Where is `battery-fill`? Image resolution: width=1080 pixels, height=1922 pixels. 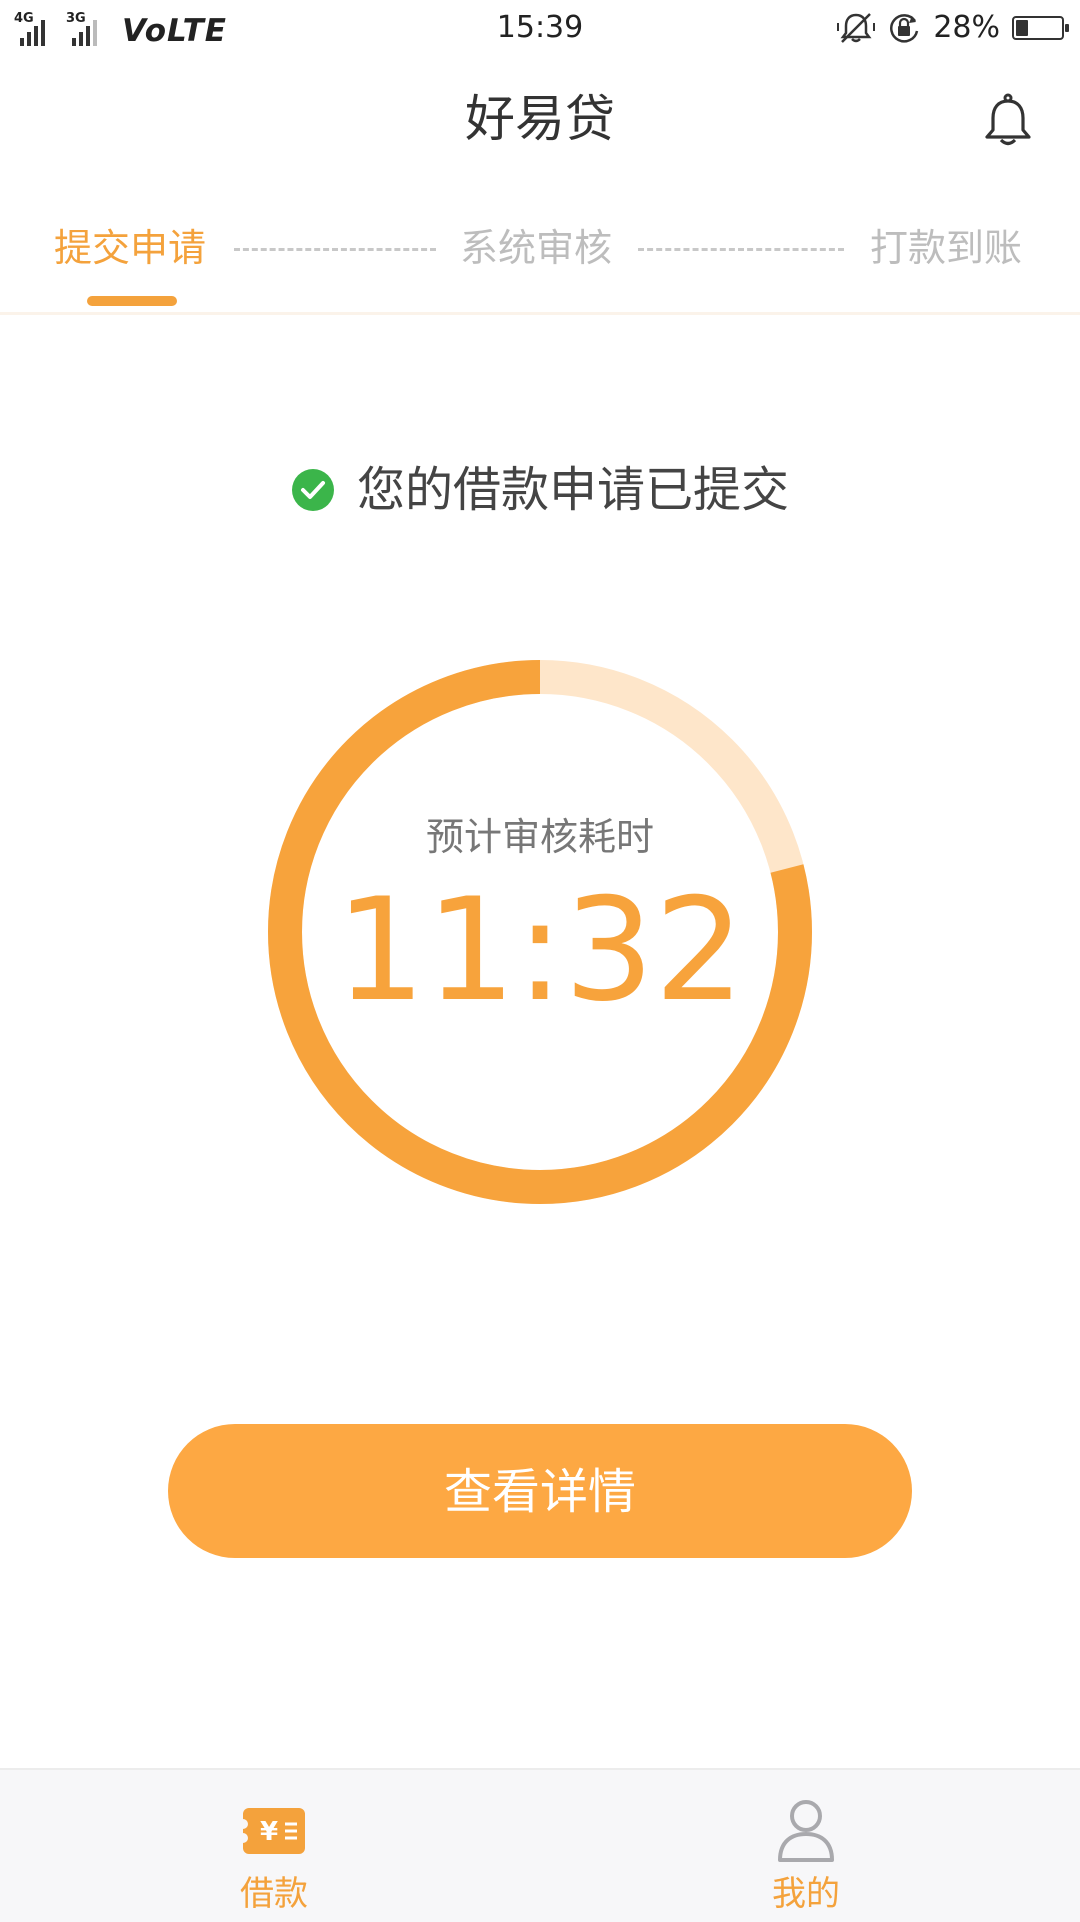
battery-fill is located at coordinates (1022, 28).